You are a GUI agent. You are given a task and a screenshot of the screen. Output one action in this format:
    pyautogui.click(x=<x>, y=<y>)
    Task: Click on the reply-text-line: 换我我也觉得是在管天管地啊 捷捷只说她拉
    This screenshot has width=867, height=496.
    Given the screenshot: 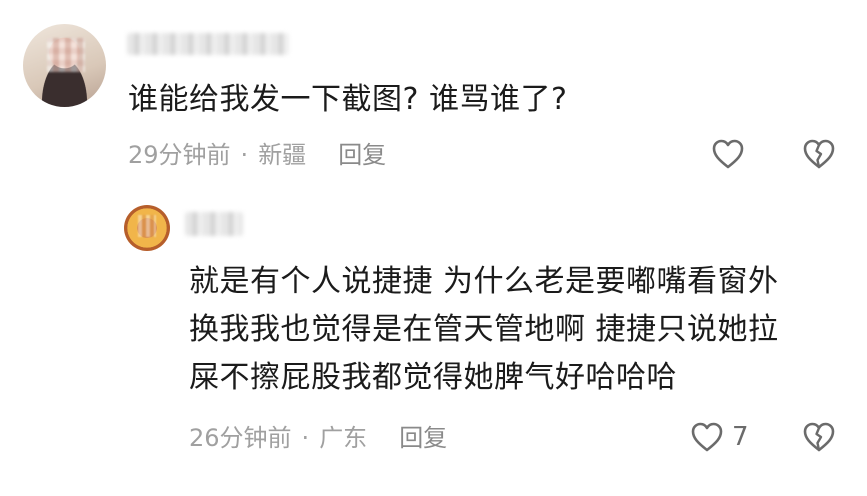 What is the action you would take?
    pyautogui.click(x=484, y=329)
    